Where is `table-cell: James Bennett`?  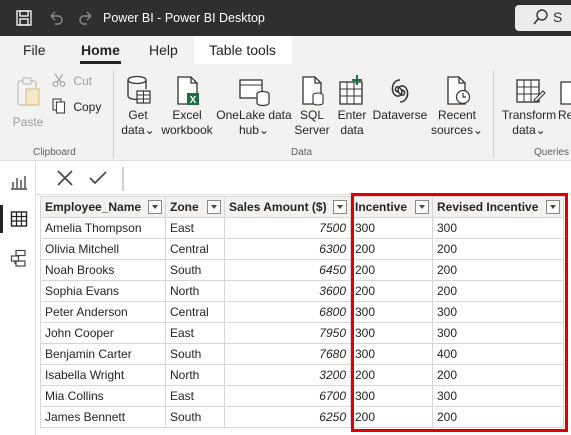
table-cell: James Bennett is located at coordinates (103, 417).